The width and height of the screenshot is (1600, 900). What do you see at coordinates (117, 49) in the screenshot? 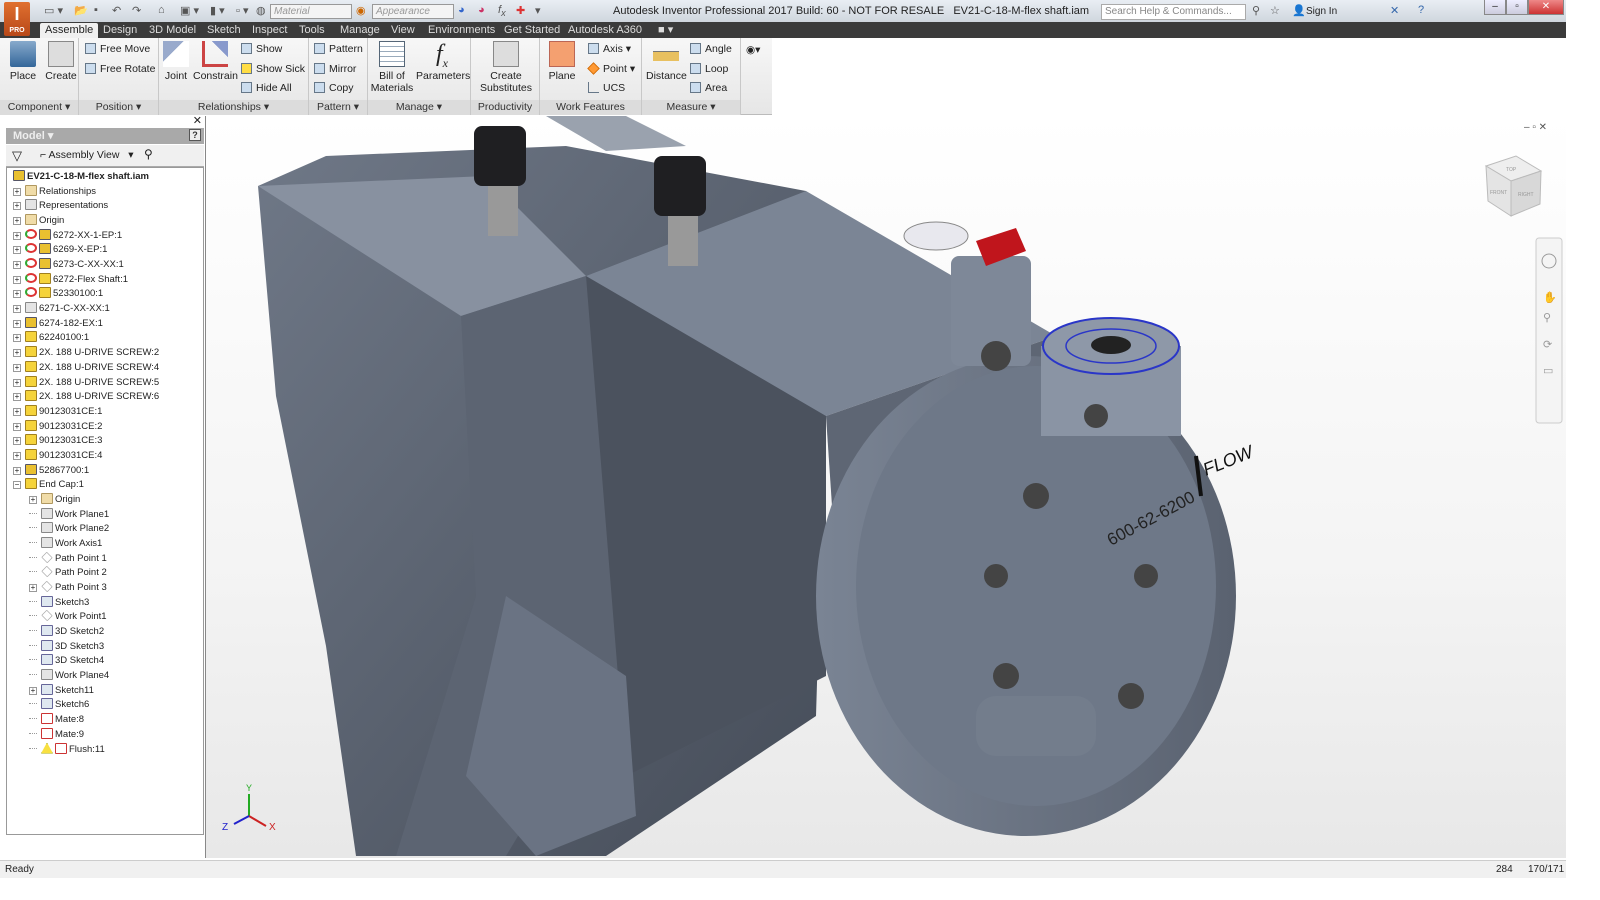
I see `free-move-button: Free Move` at bounding box center [117, 49].